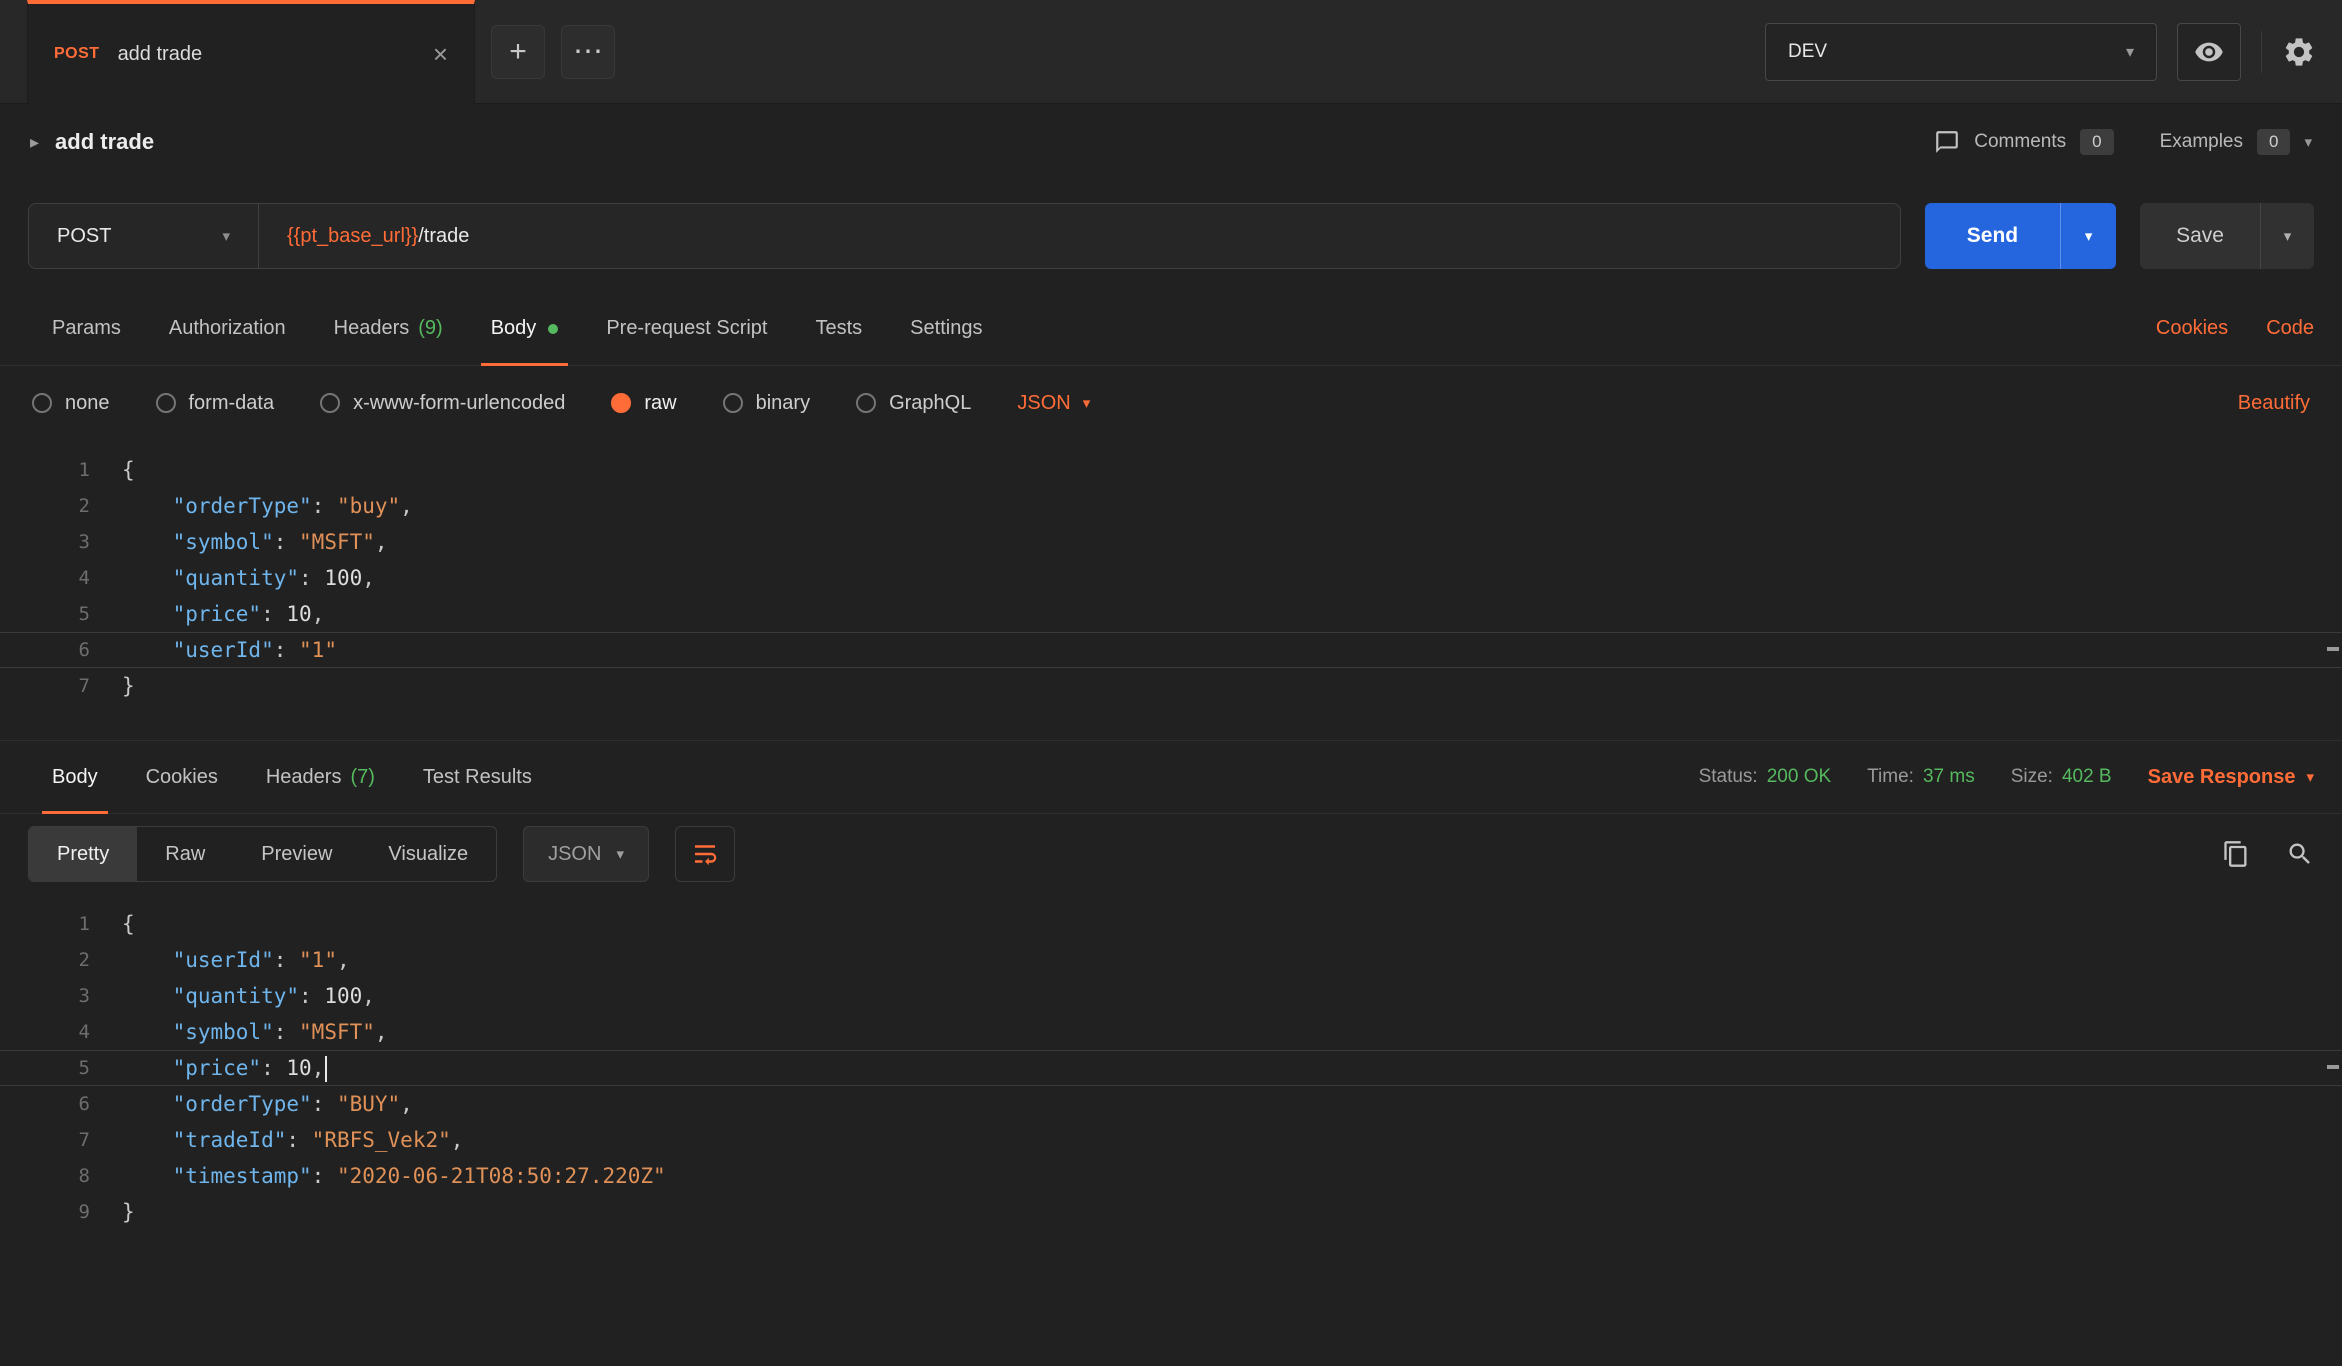 The width and height of the screenshot is (2342, 1366). I want to click on examples-dropdown: Examples 0 ▾, so click(2236, 142).